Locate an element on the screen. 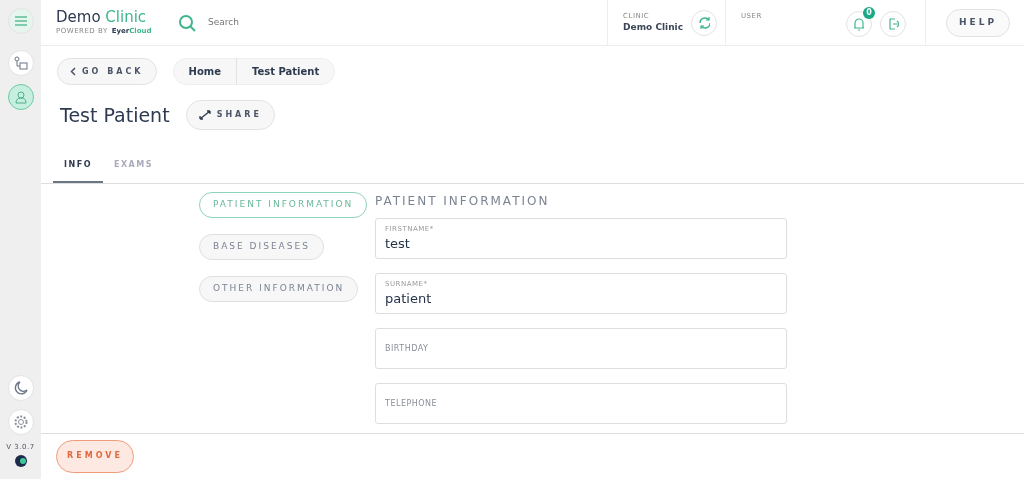 This screenshot has height=479, width=1024. search-icon is located at coordinates (187, 22).